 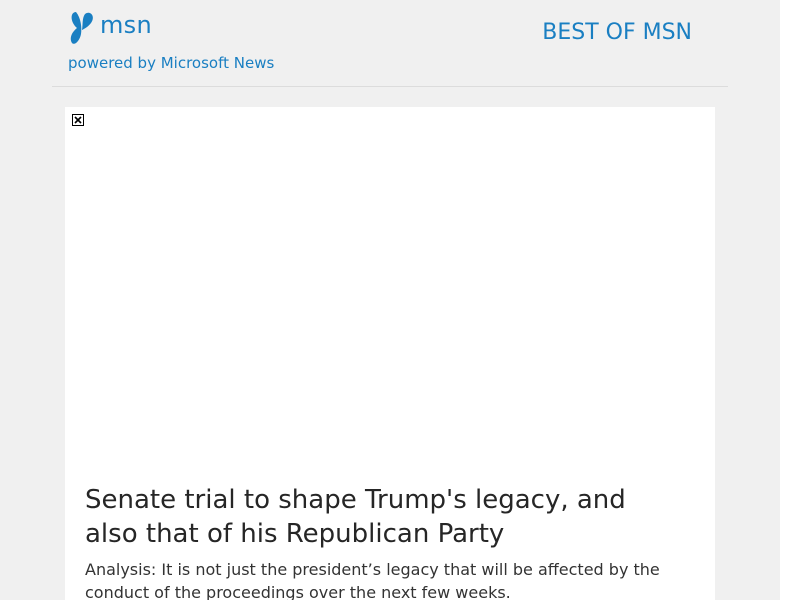 I want to click on logo-text: msn, so click(x=126, y=25).